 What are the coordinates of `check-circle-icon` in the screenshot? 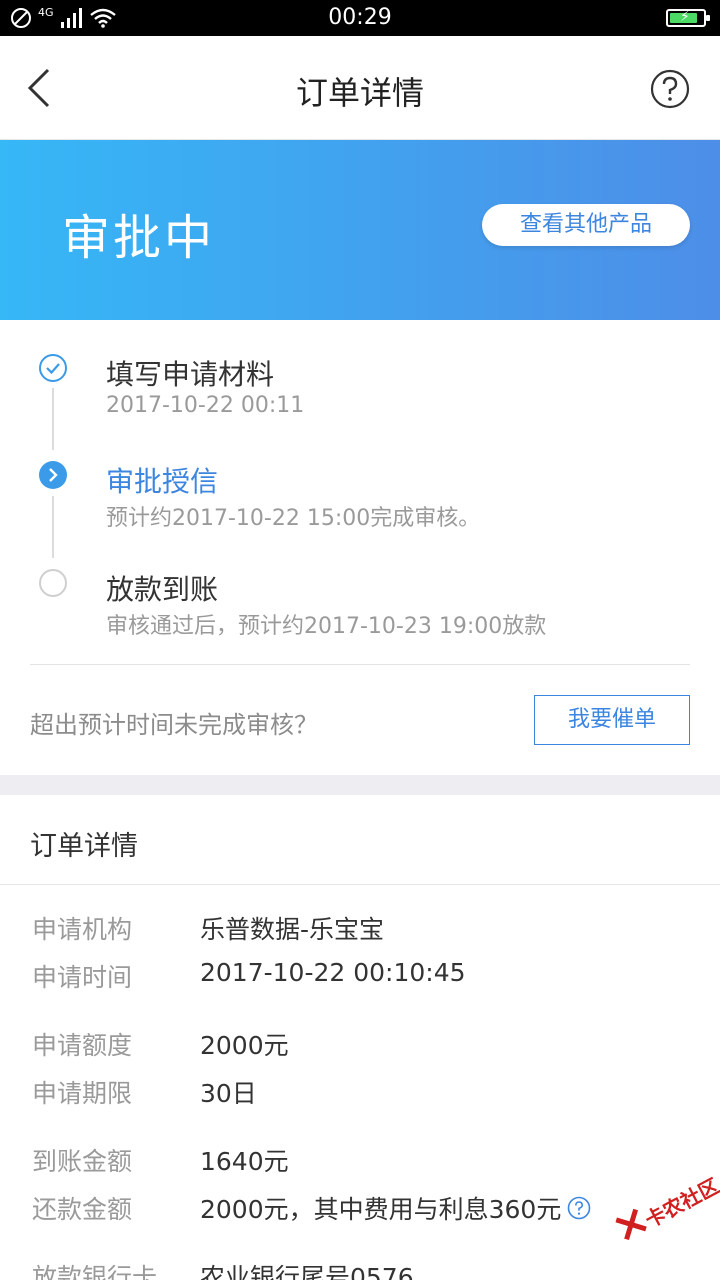 It's located at (53, 368).